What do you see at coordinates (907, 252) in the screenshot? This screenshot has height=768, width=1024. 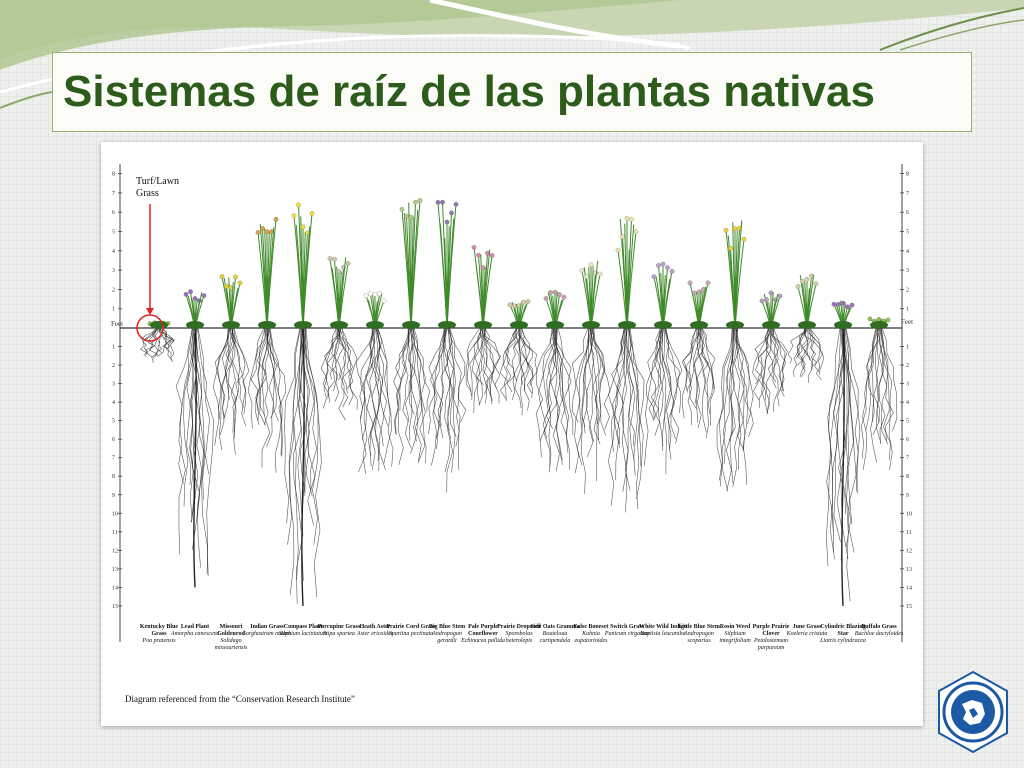 I see `depth-tick-right: 4` at bounding box center [907, 252].